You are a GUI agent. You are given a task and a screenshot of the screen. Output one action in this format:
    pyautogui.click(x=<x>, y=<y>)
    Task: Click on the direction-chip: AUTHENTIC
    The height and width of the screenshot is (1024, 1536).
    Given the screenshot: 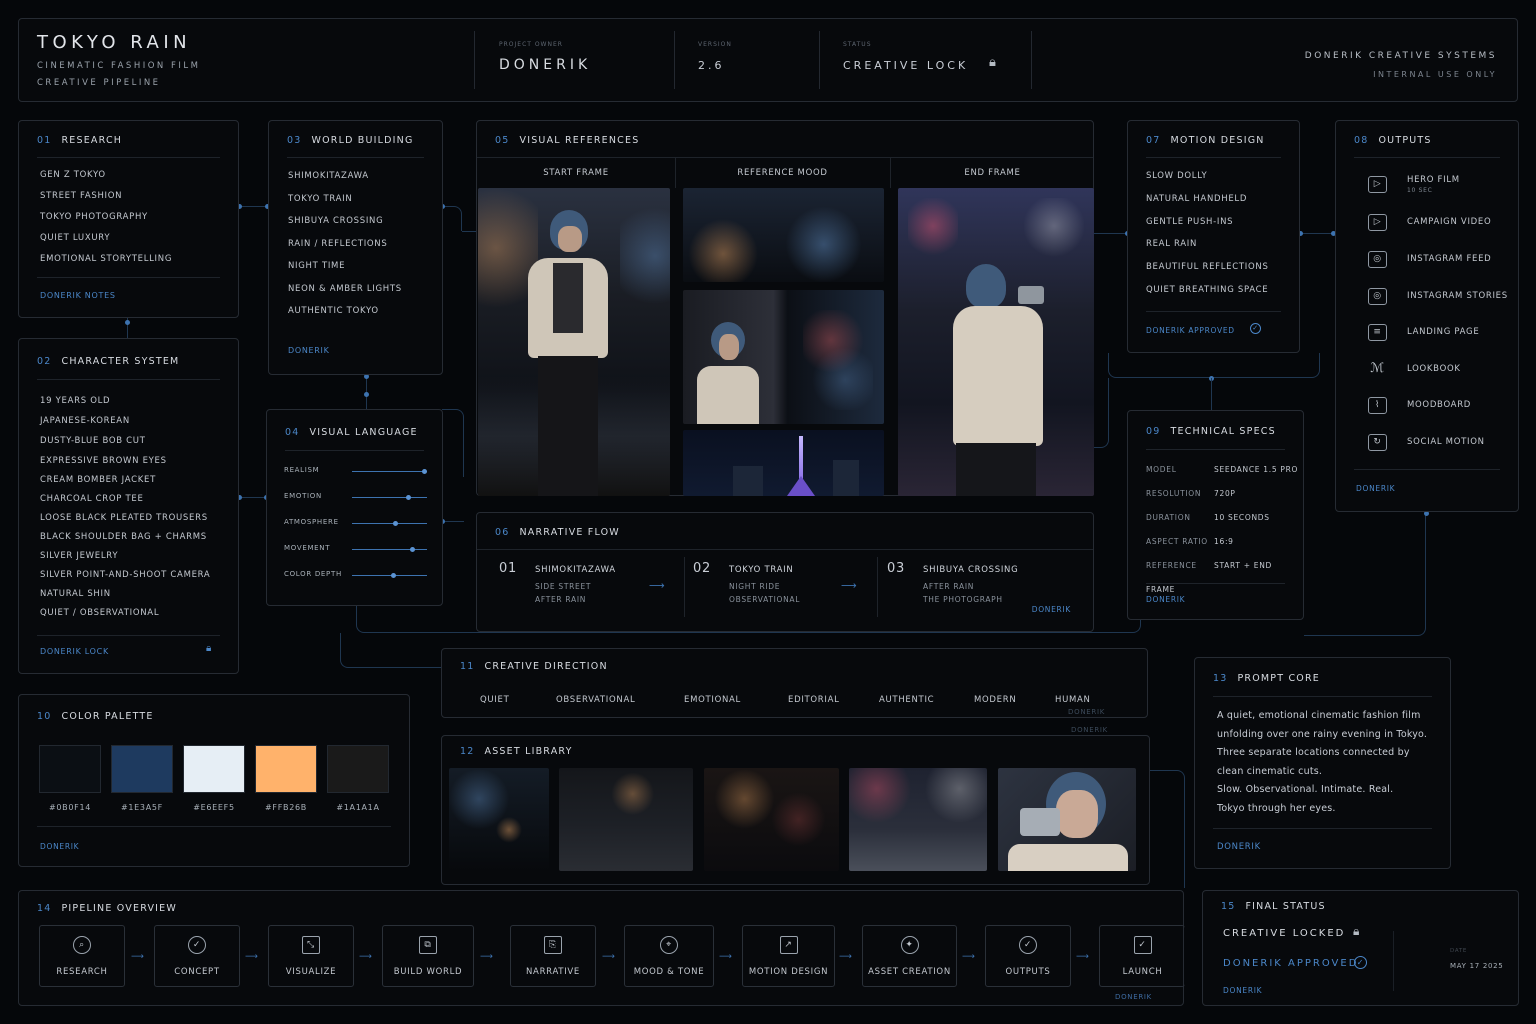 What is the action you would take?
    pyautogui.click(x=906, y=700)
    